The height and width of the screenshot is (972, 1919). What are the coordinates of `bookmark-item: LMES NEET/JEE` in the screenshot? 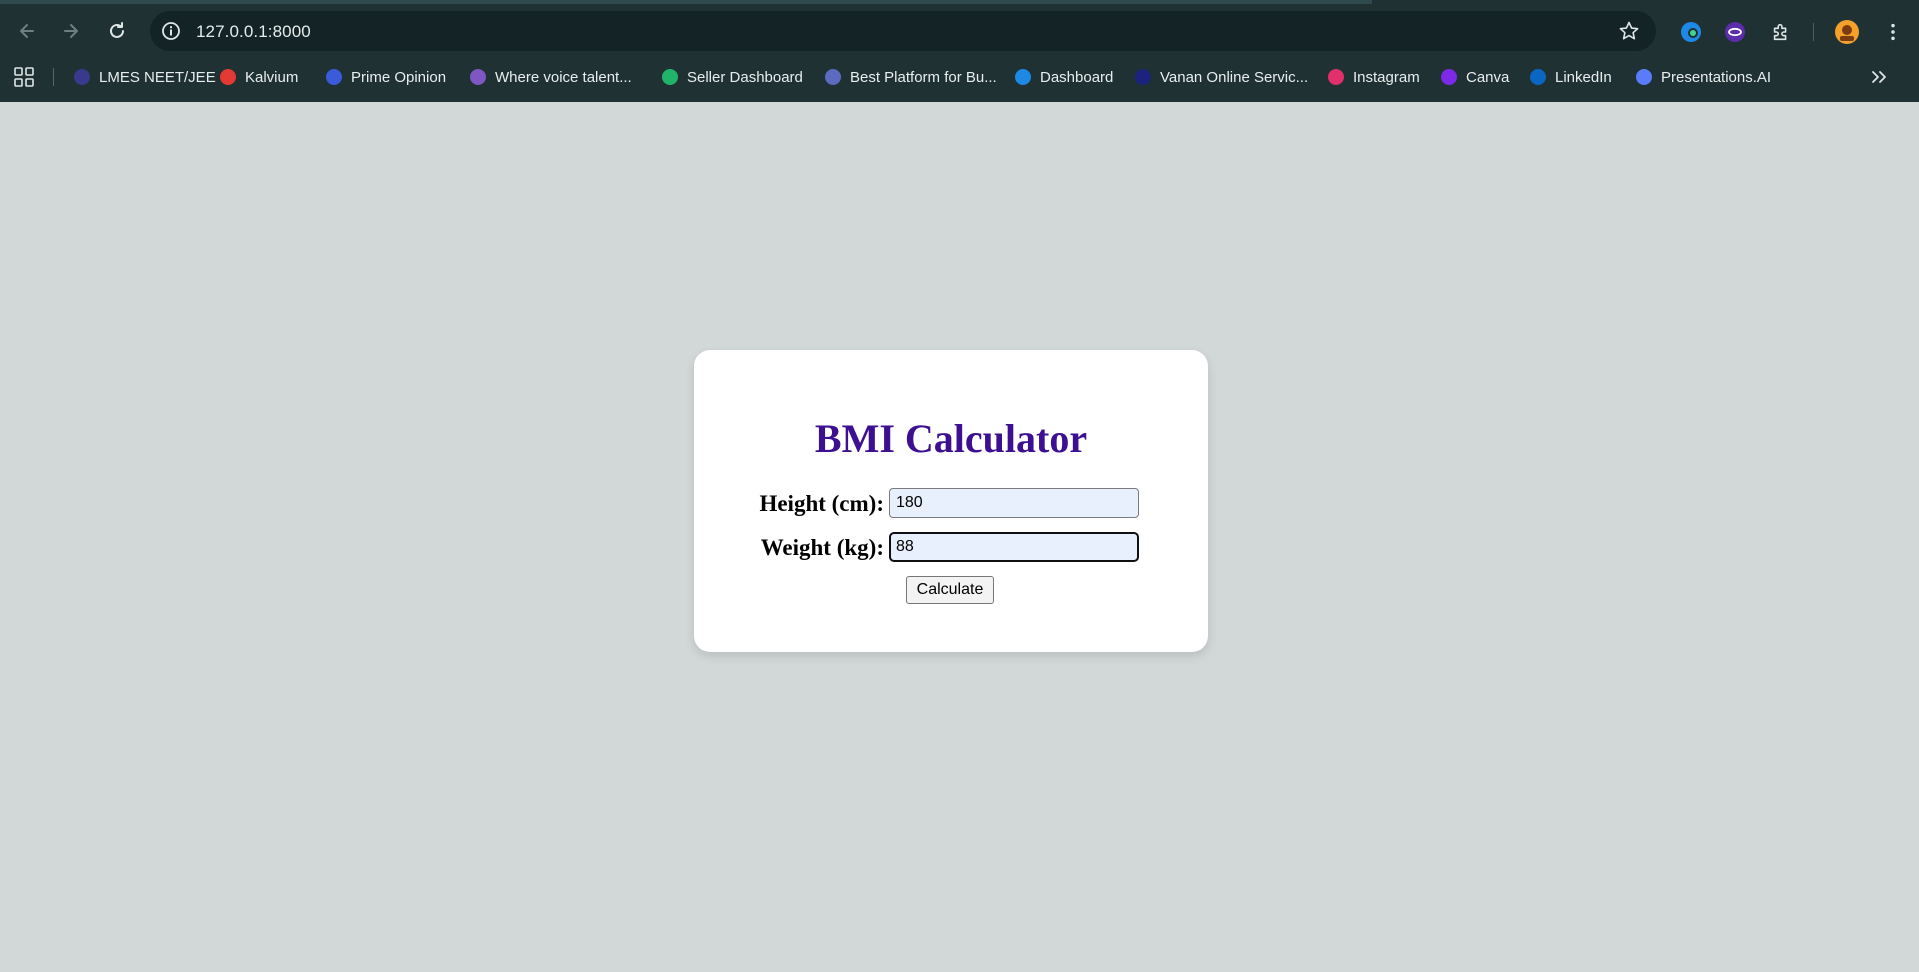 It's located at (145, 77).